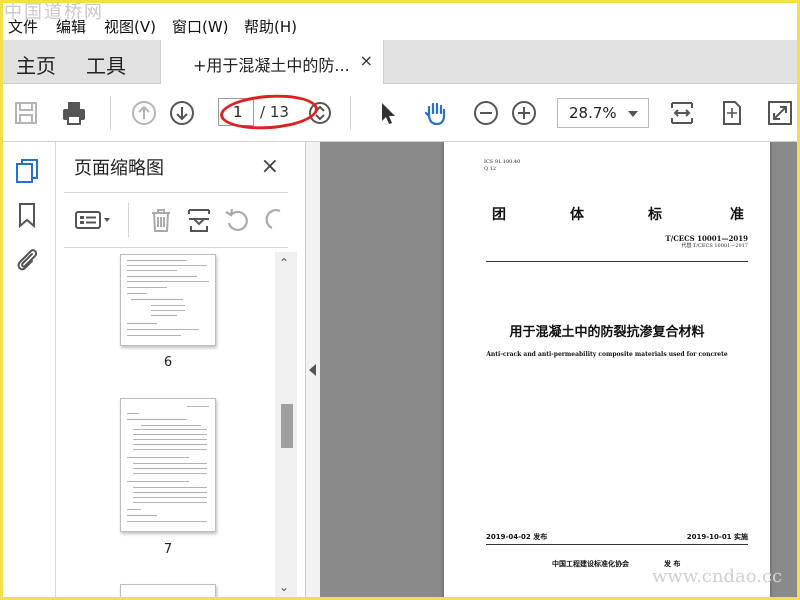 This screenshot has height=600, width=800. Describe the element at coordinates (717, 537) in the screenshot. I see `effective-date: 2019-10-01 实施` at that location.